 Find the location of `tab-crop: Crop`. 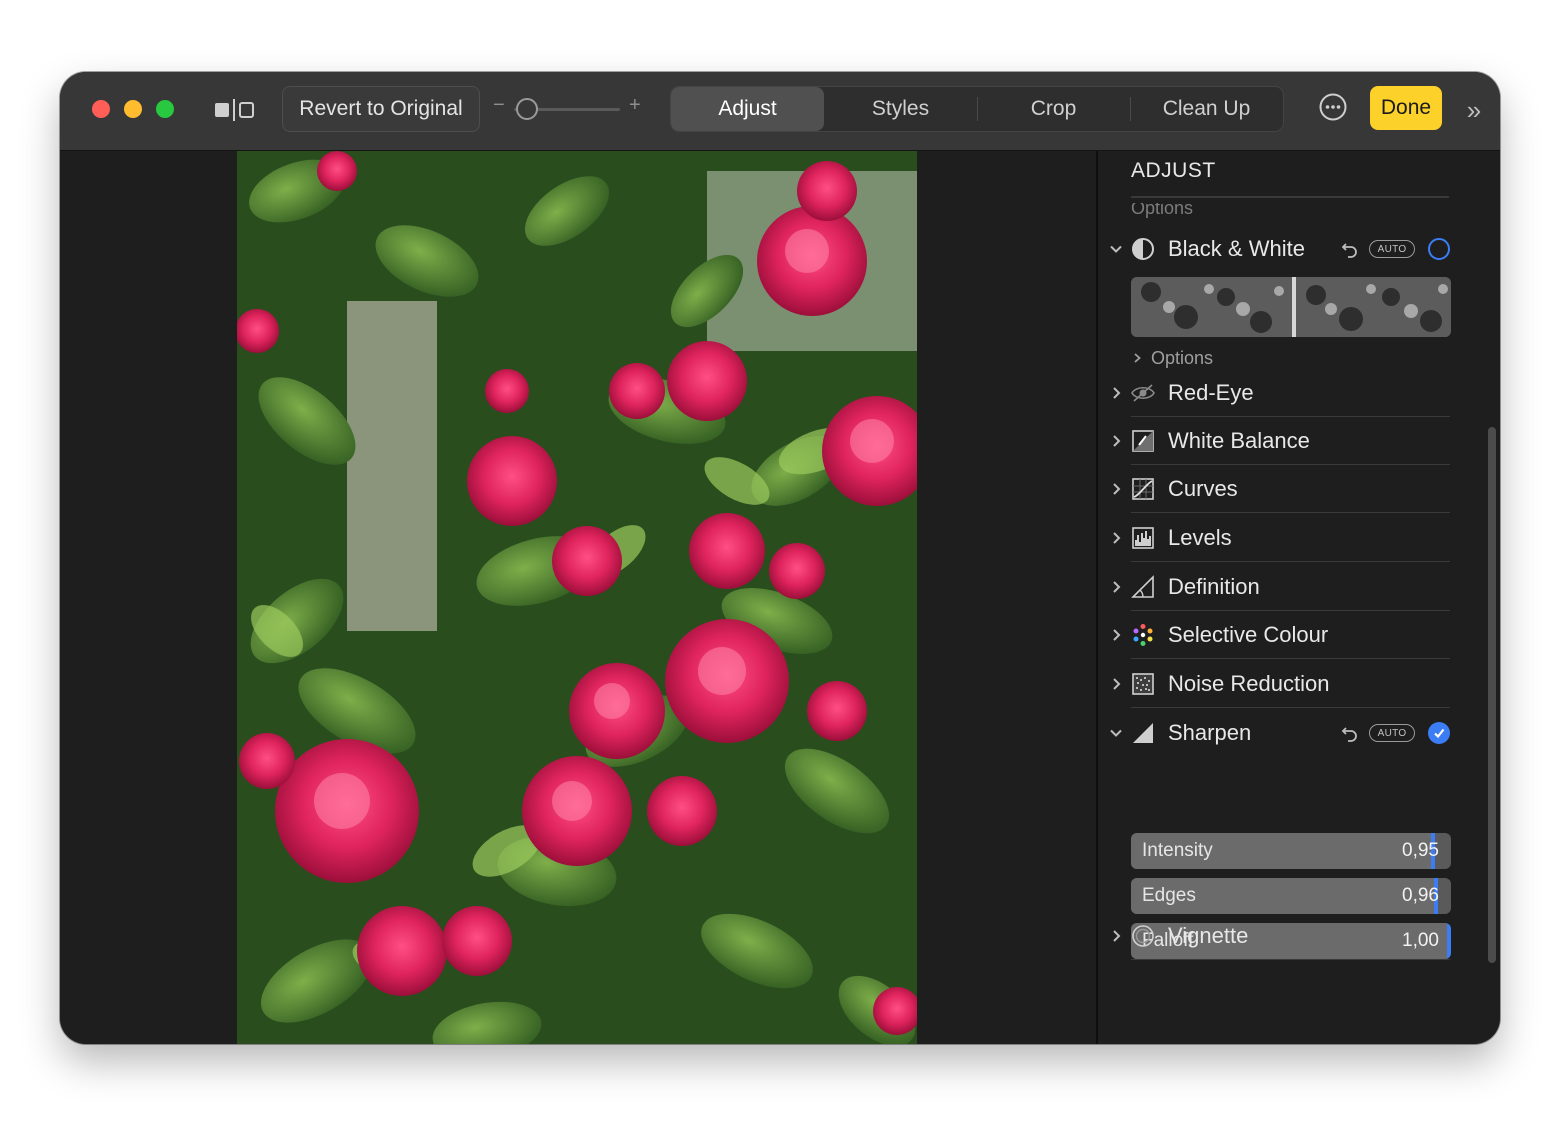

tab-crop: Crop is located at coordinates (1053, 109).